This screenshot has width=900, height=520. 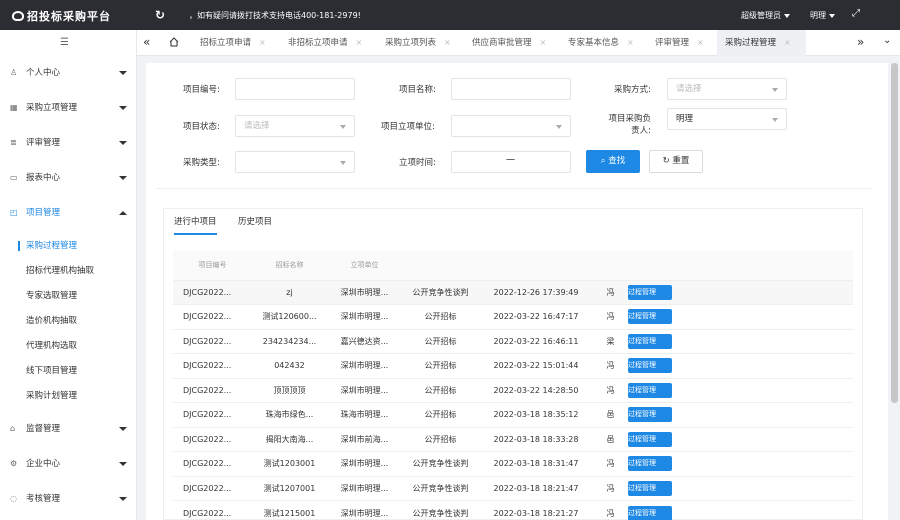 I want to click on sidebar-item-assessment: ◌ 考核管理, so click(x=68, y=499).